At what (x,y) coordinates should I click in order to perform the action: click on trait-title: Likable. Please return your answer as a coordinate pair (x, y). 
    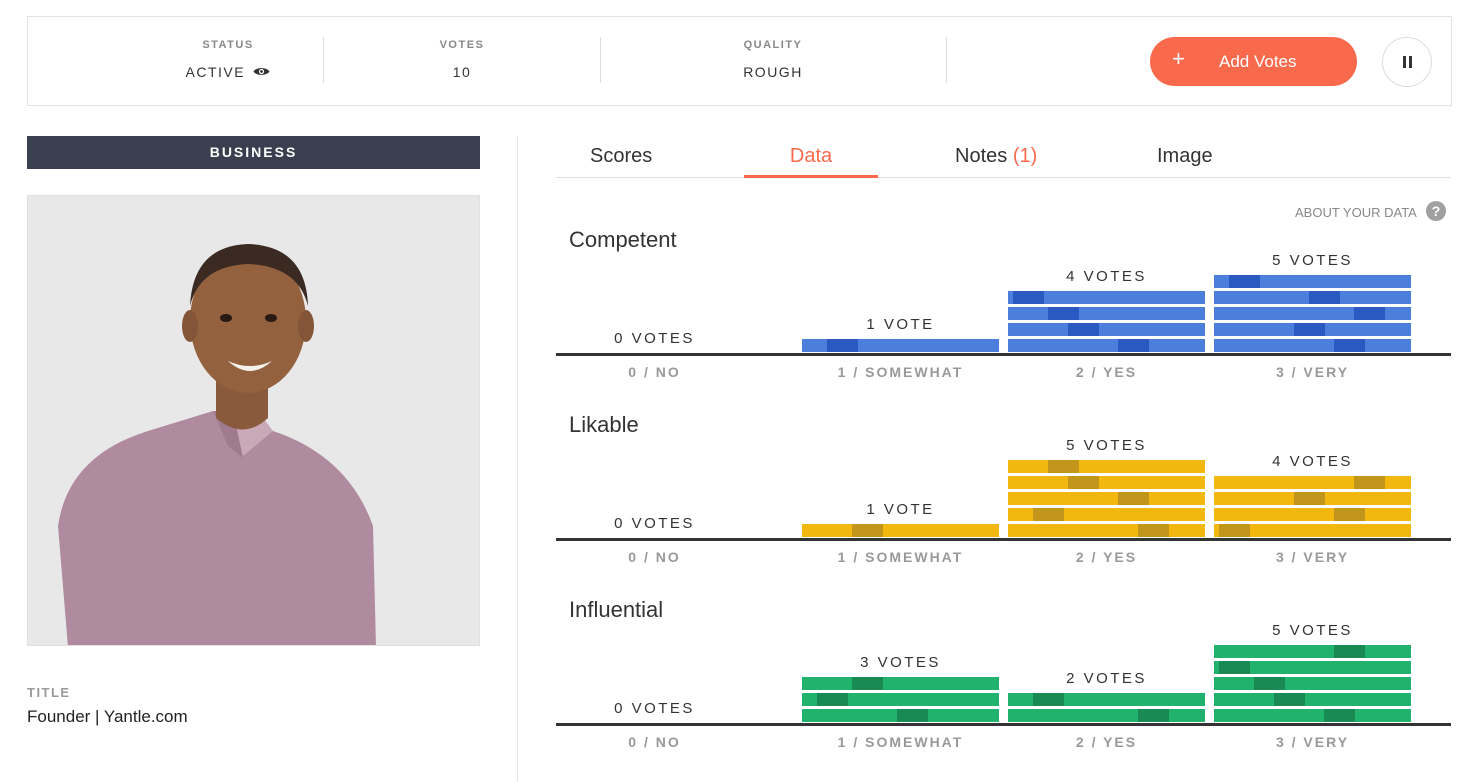
    Looking at the image, I should click on (604, 424).